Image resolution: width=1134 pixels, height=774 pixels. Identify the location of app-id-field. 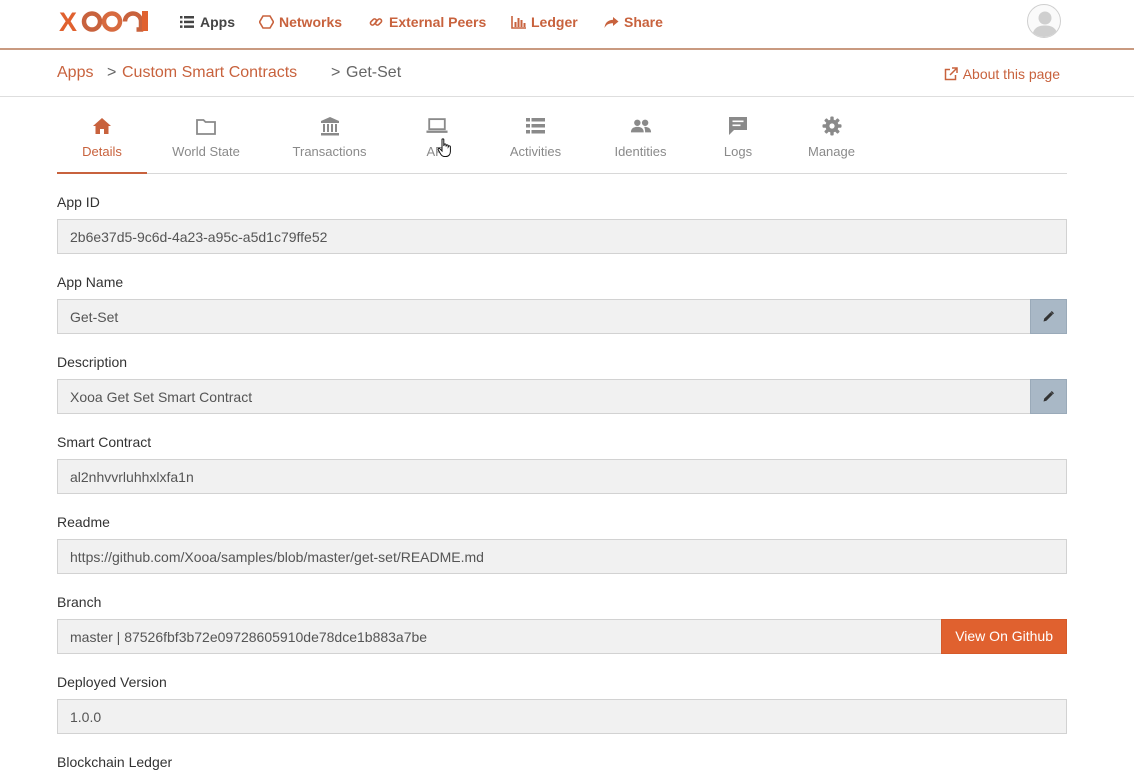
(562, 236).